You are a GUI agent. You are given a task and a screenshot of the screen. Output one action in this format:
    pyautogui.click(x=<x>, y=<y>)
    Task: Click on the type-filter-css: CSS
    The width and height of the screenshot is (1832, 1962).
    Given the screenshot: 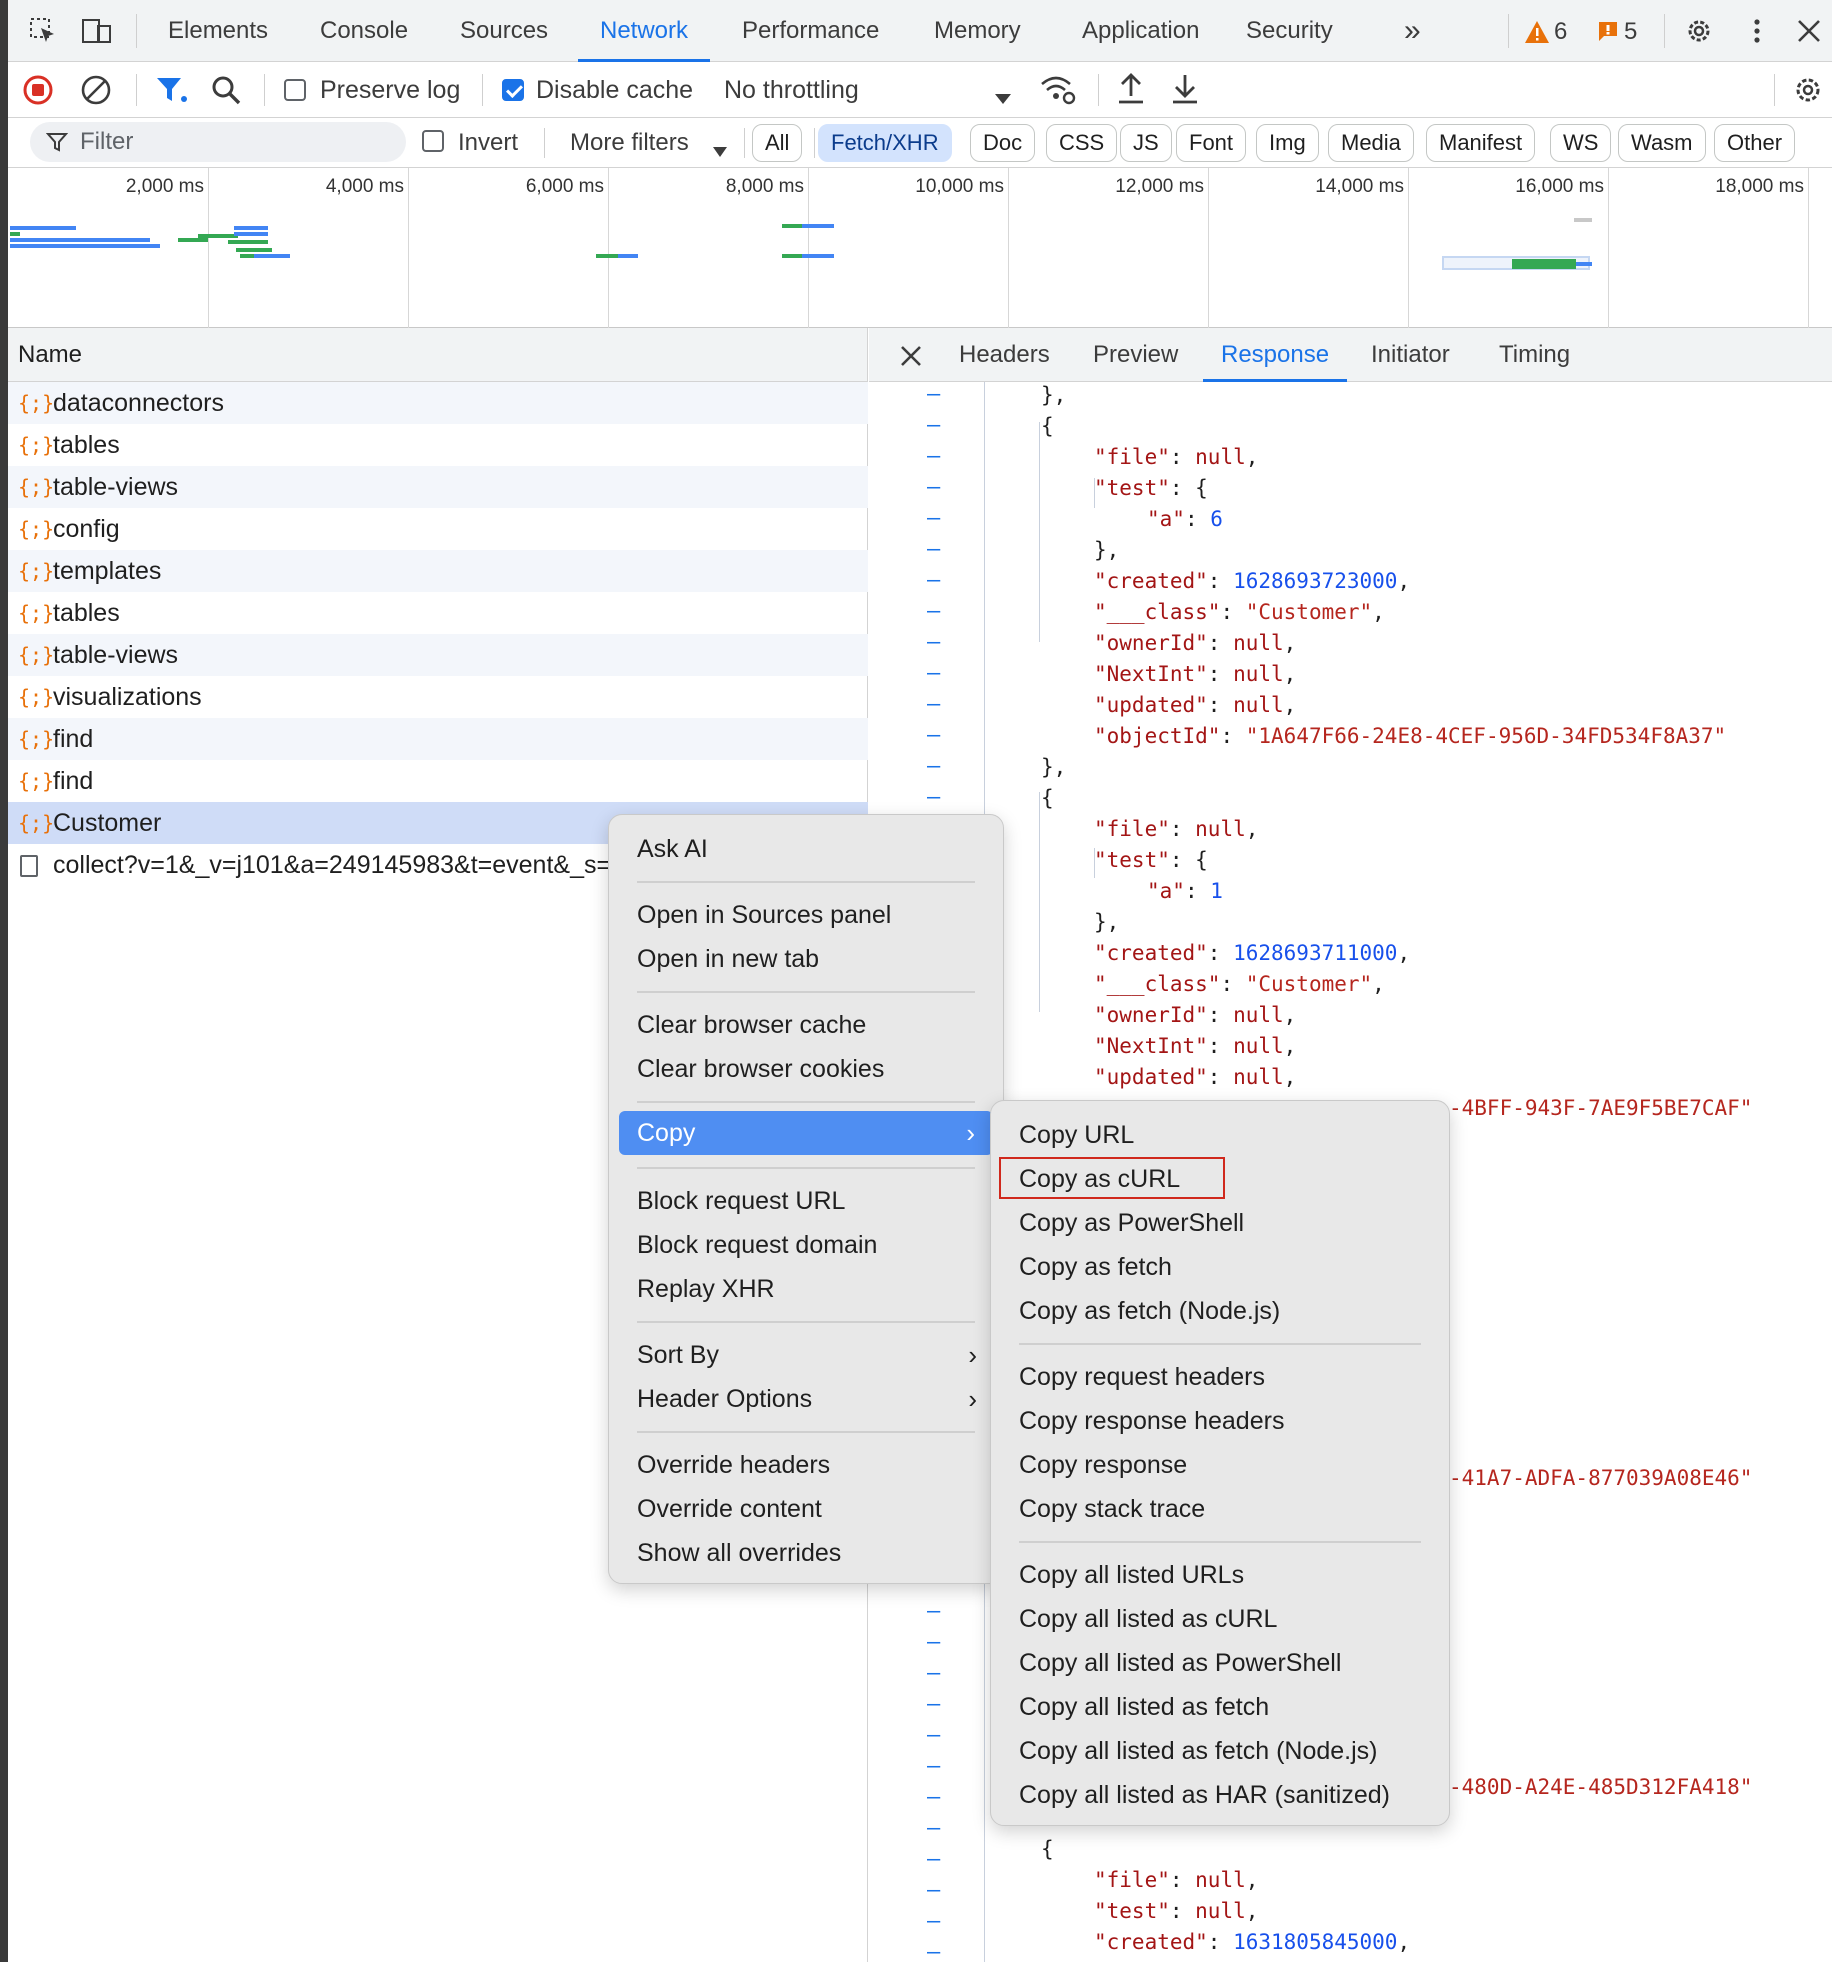 What is the action you would take?
    pyautogui.click(x=1082, y=143)
    